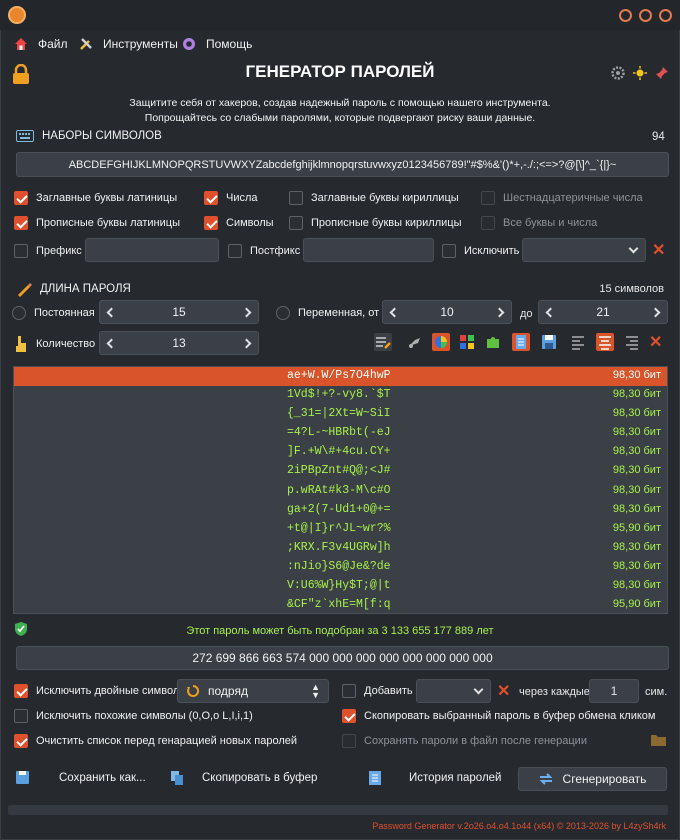 This screenshot has height=840, width=680. I want to click on password-text: {_31=|2Xt=W~SiI, so click(339, 414).